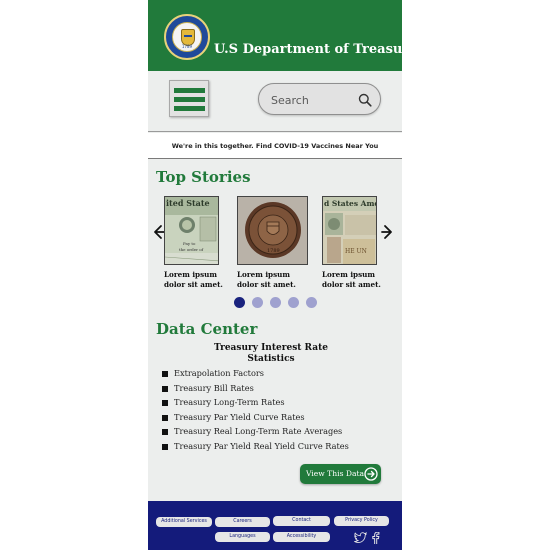 The image size is (550, 550). What do you see at coordinates (255, 419) in the screenshot?
I see `list-item: Treasury Par Yield Curve Rates` at bounding box center [255, 419].